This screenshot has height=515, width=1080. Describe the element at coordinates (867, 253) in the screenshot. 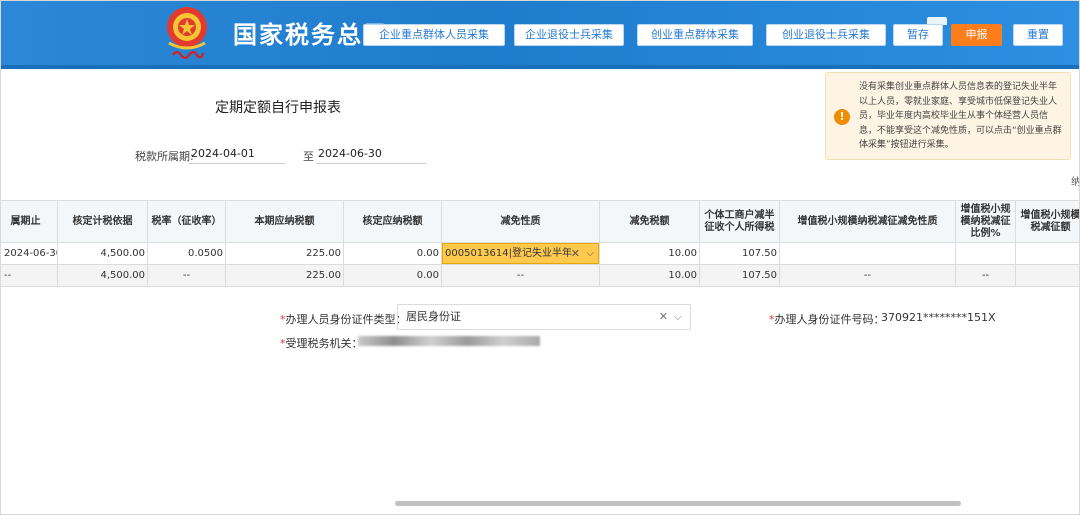

I see `cell-vat-nature` at that location.